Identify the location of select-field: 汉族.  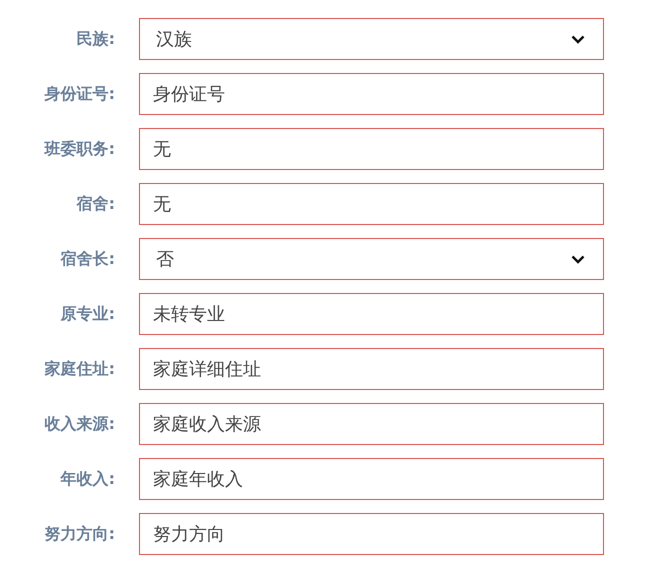
(371, 39).